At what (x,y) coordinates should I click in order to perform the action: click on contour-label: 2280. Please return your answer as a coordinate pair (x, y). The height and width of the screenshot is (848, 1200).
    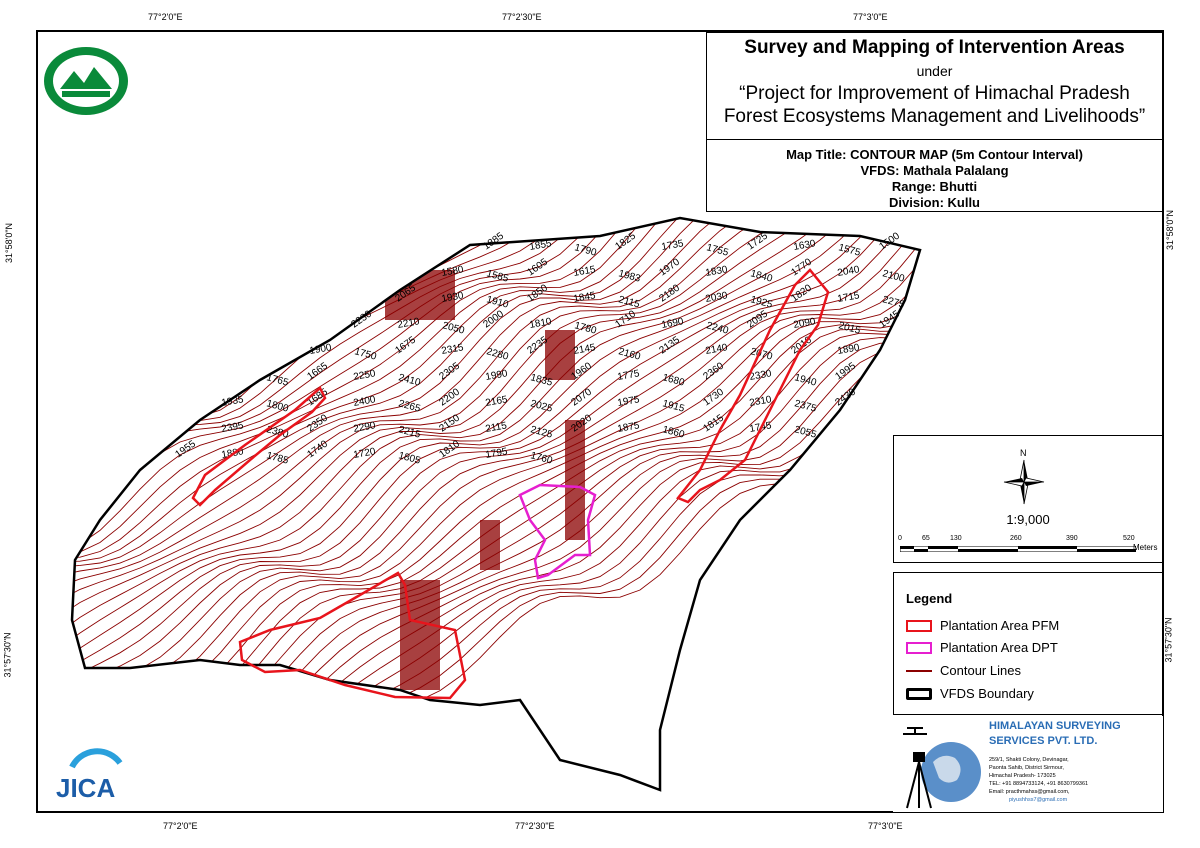
    Looking at the image, I should click on (497, 354).